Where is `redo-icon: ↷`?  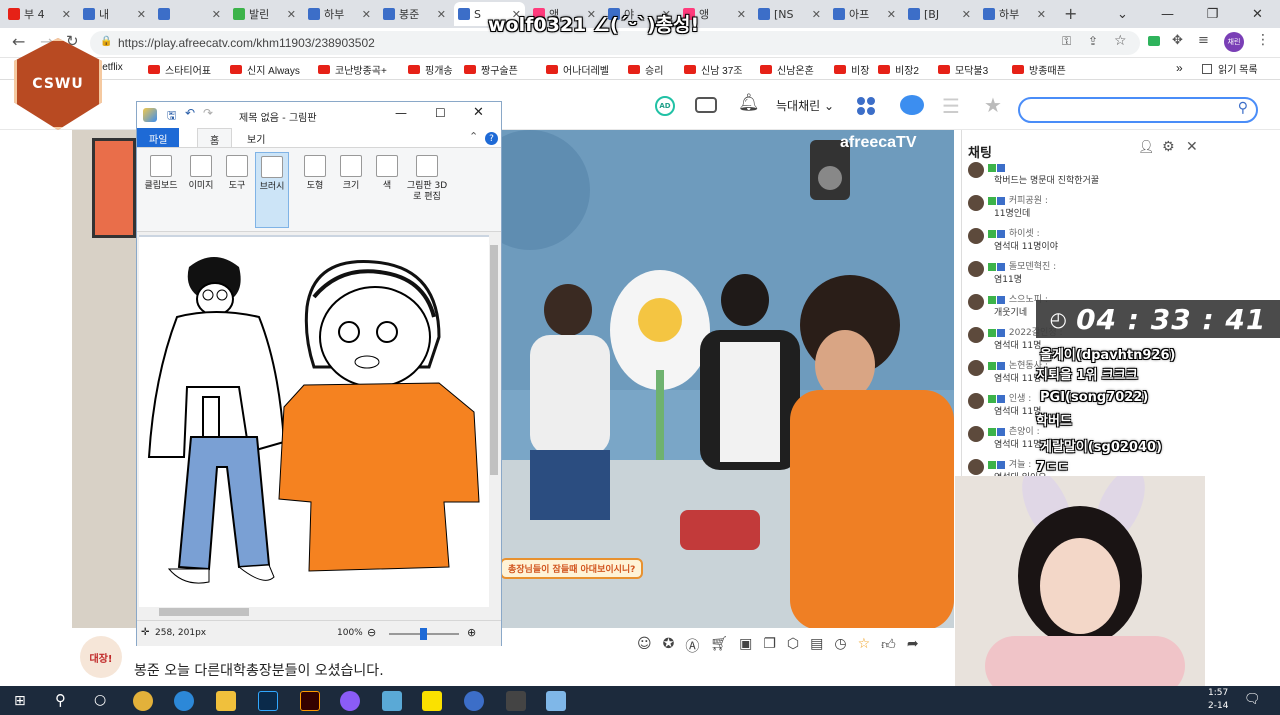
redo-icon: ↷ is located at coordinates (208, 113).